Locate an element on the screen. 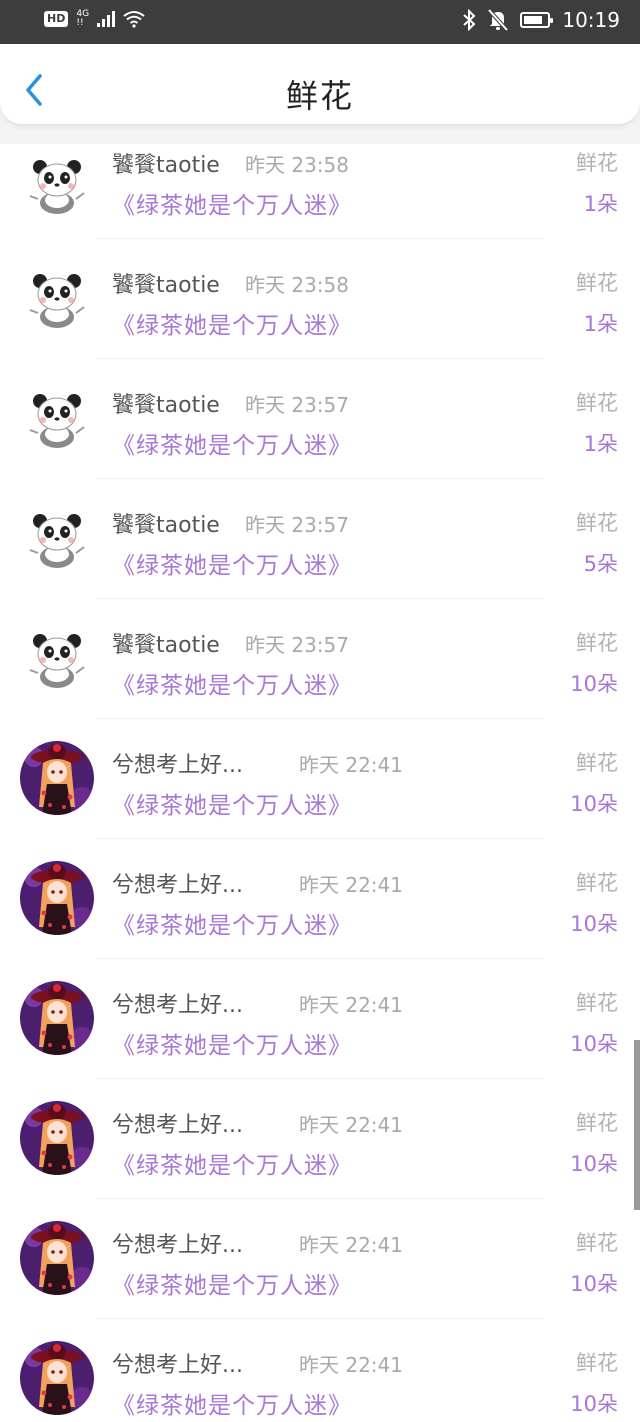 The width and height of the screenshot is (640, 1422). bluetooth-icon is located at coordinates (469, 20).